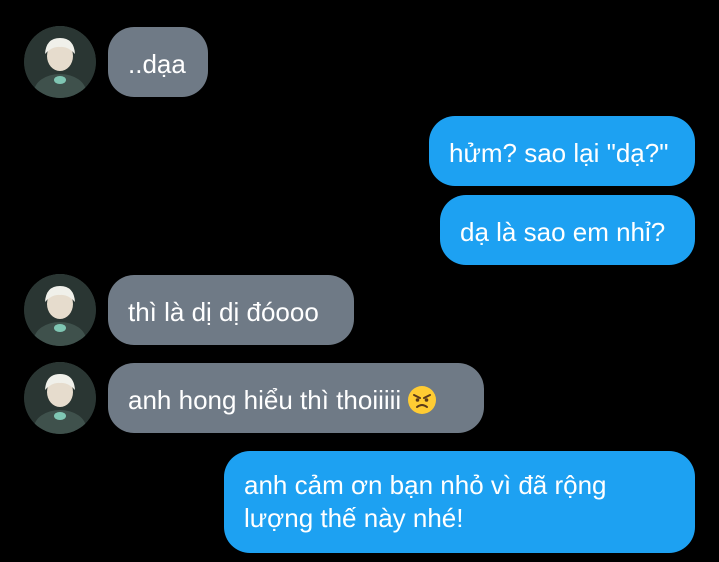  I want to click on message-text-line: lượng thế này nhé!, so click(354, 518).